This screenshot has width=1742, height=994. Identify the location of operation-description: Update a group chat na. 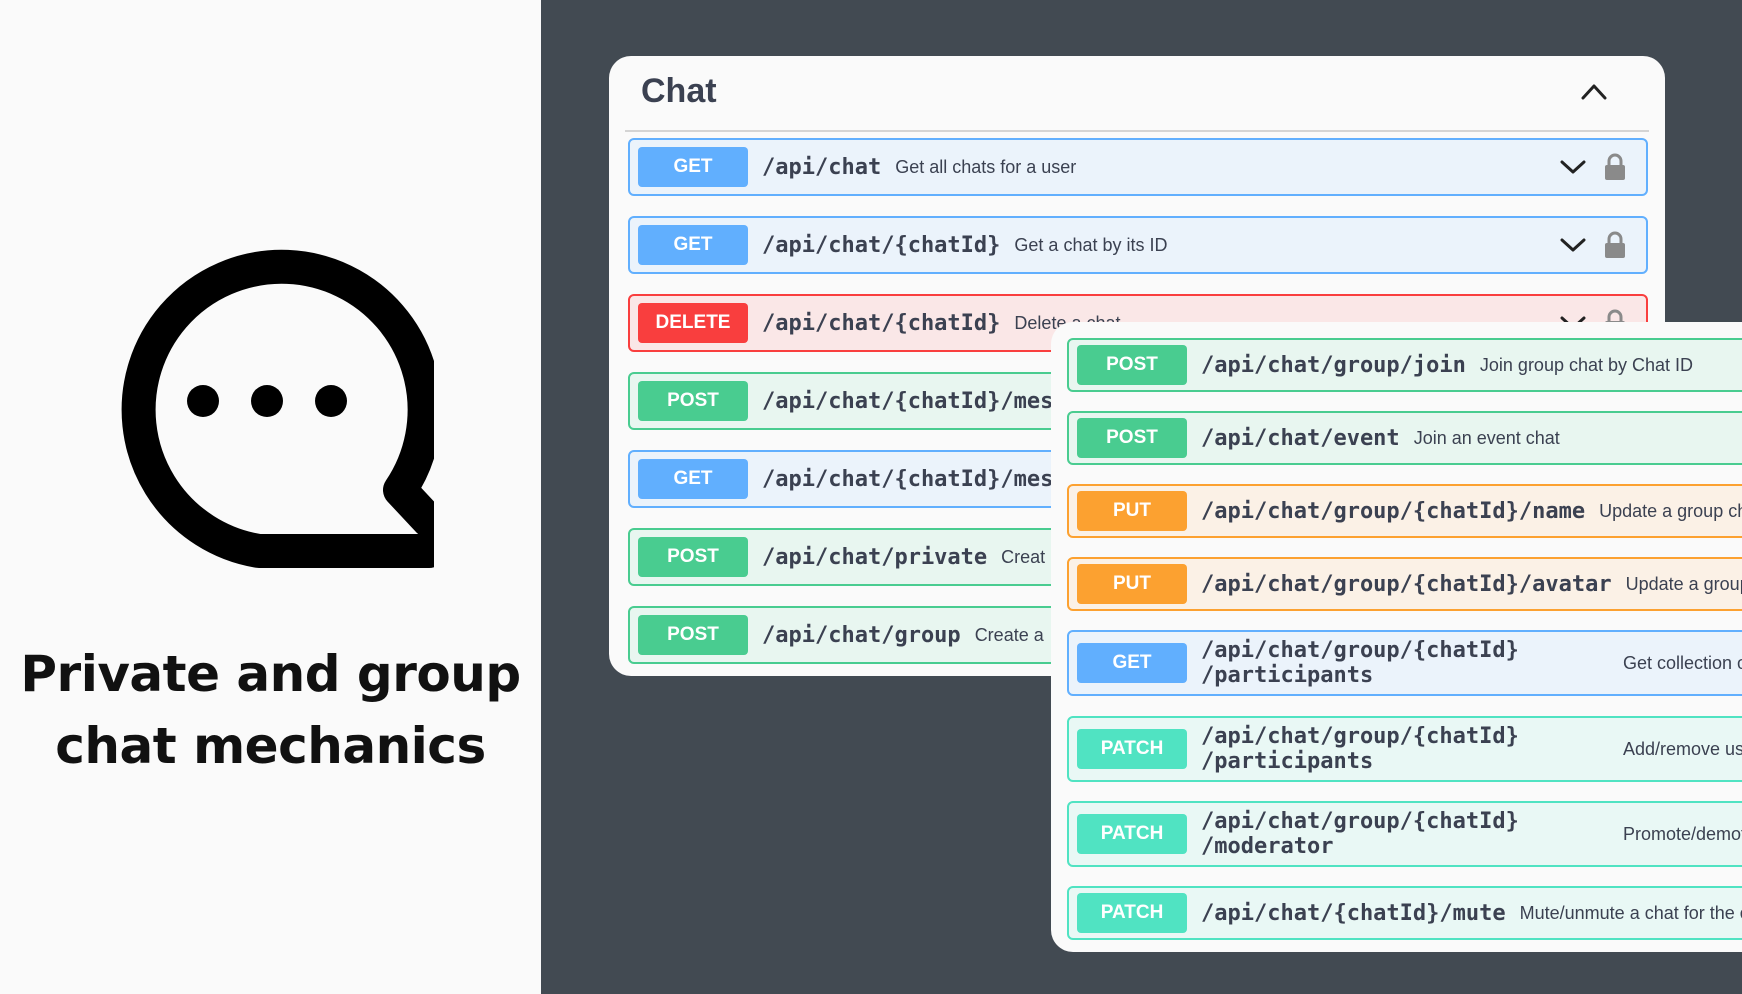
(1670, 510).